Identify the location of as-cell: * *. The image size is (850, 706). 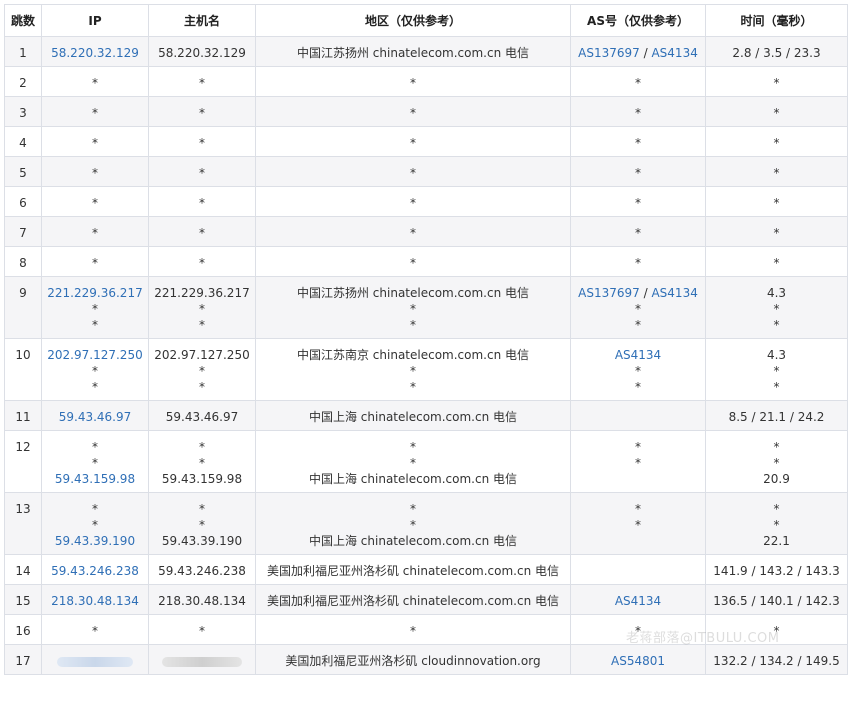
(638, 523).